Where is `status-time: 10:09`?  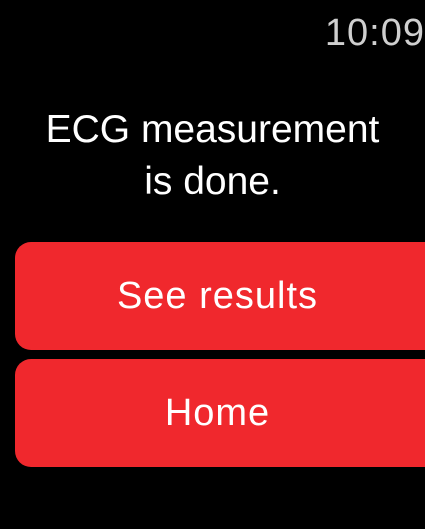
status-time: 10:09 is located at coordinates (374, 33).